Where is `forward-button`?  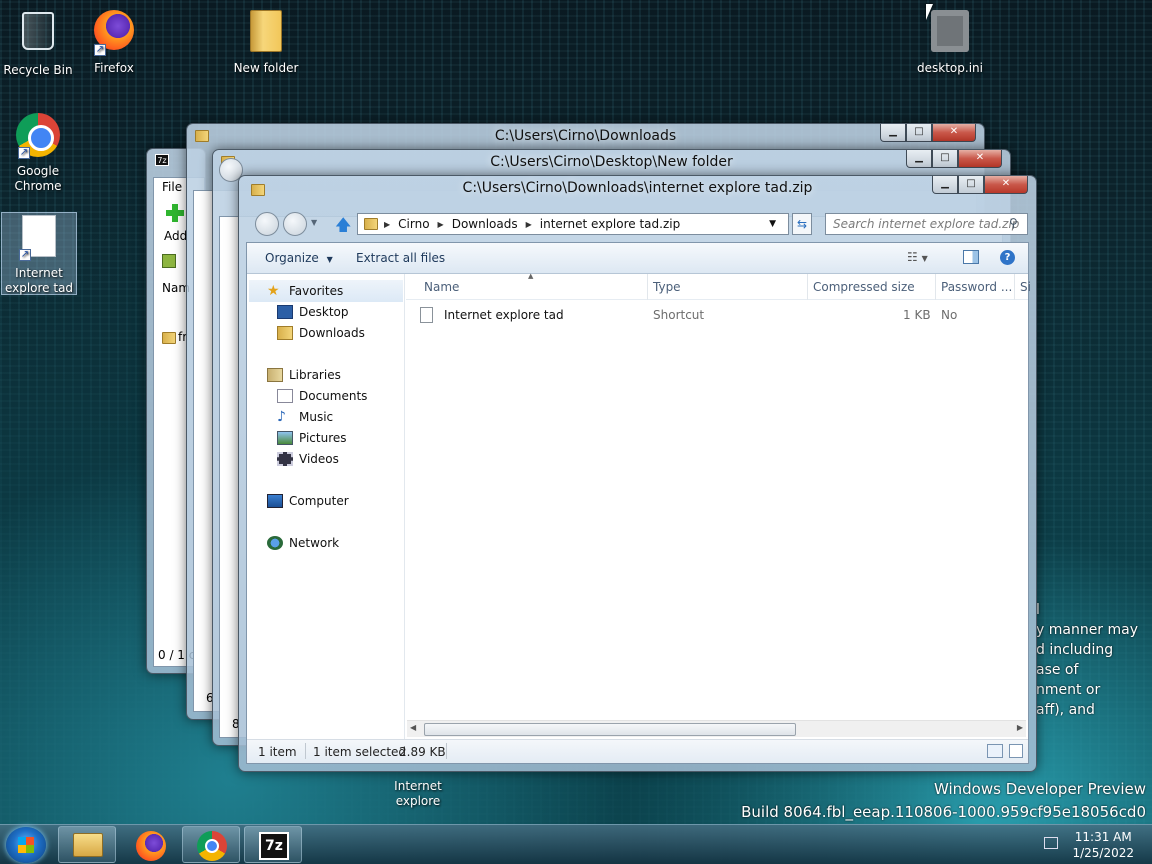 forward-button is located at coordinates (295, 224).